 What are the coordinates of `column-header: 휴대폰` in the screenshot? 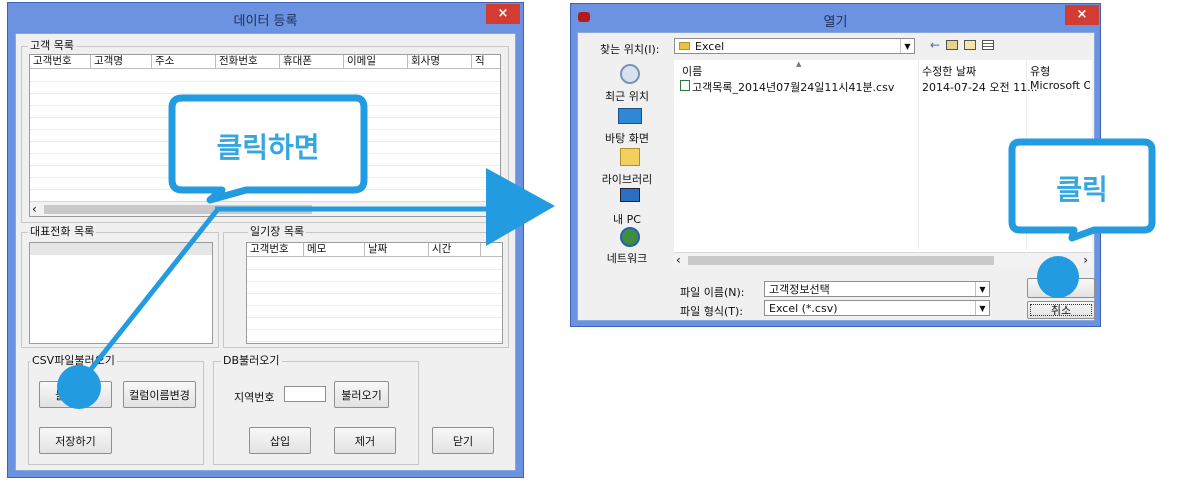 It's located at (312, 61).